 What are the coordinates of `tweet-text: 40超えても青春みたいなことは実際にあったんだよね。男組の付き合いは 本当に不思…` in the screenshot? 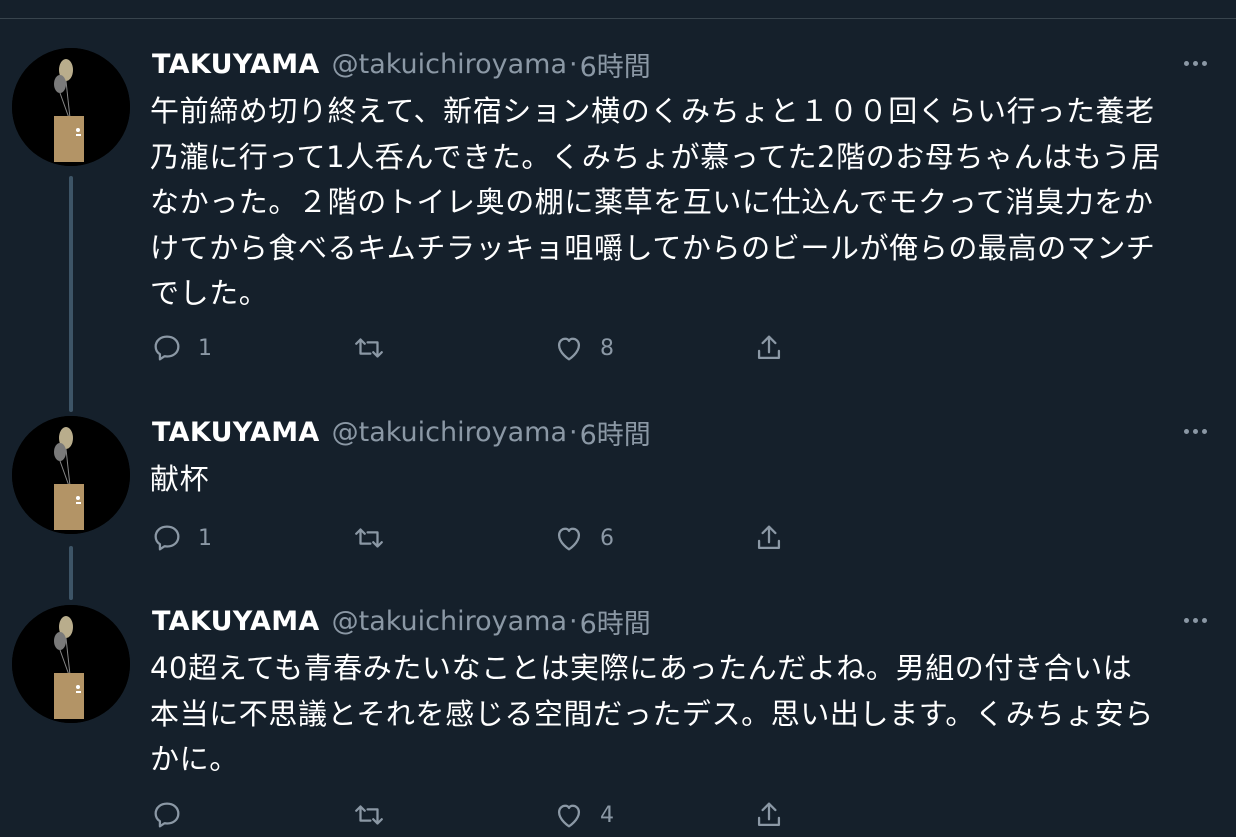 It's located at (652, 713).